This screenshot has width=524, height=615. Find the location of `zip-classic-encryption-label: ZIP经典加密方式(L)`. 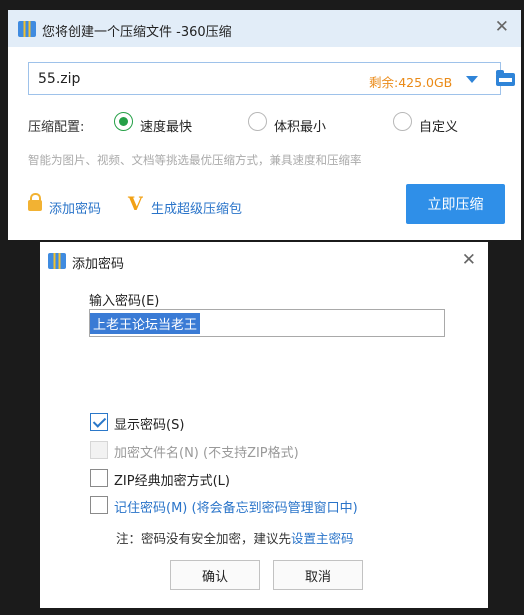

zip-classic-encryption-label: ZIP经典加密方式(L) is located at coordinates (172, 479).